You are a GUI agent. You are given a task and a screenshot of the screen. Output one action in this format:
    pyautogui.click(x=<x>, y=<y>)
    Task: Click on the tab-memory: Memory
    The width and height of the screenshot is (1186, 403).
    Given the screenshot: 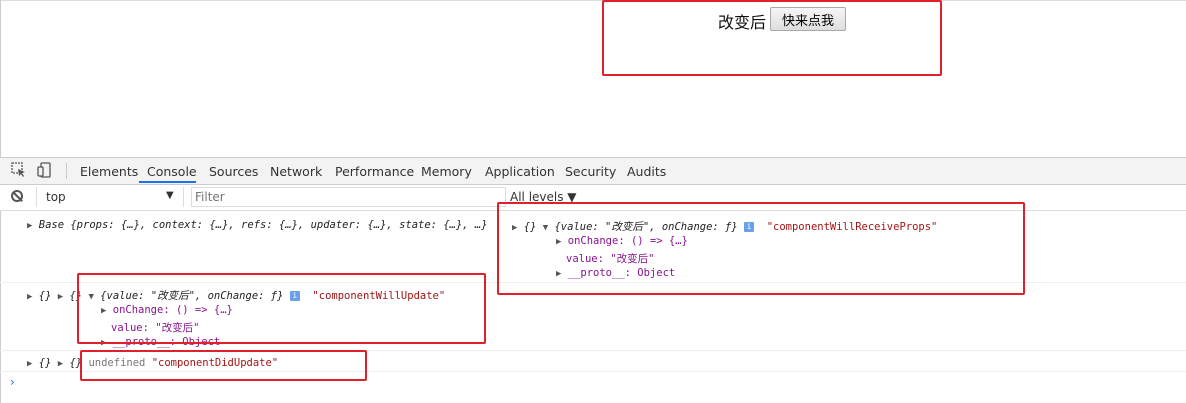 What is the action you would take?
    pyautogui.click(x=446, y=171)
    